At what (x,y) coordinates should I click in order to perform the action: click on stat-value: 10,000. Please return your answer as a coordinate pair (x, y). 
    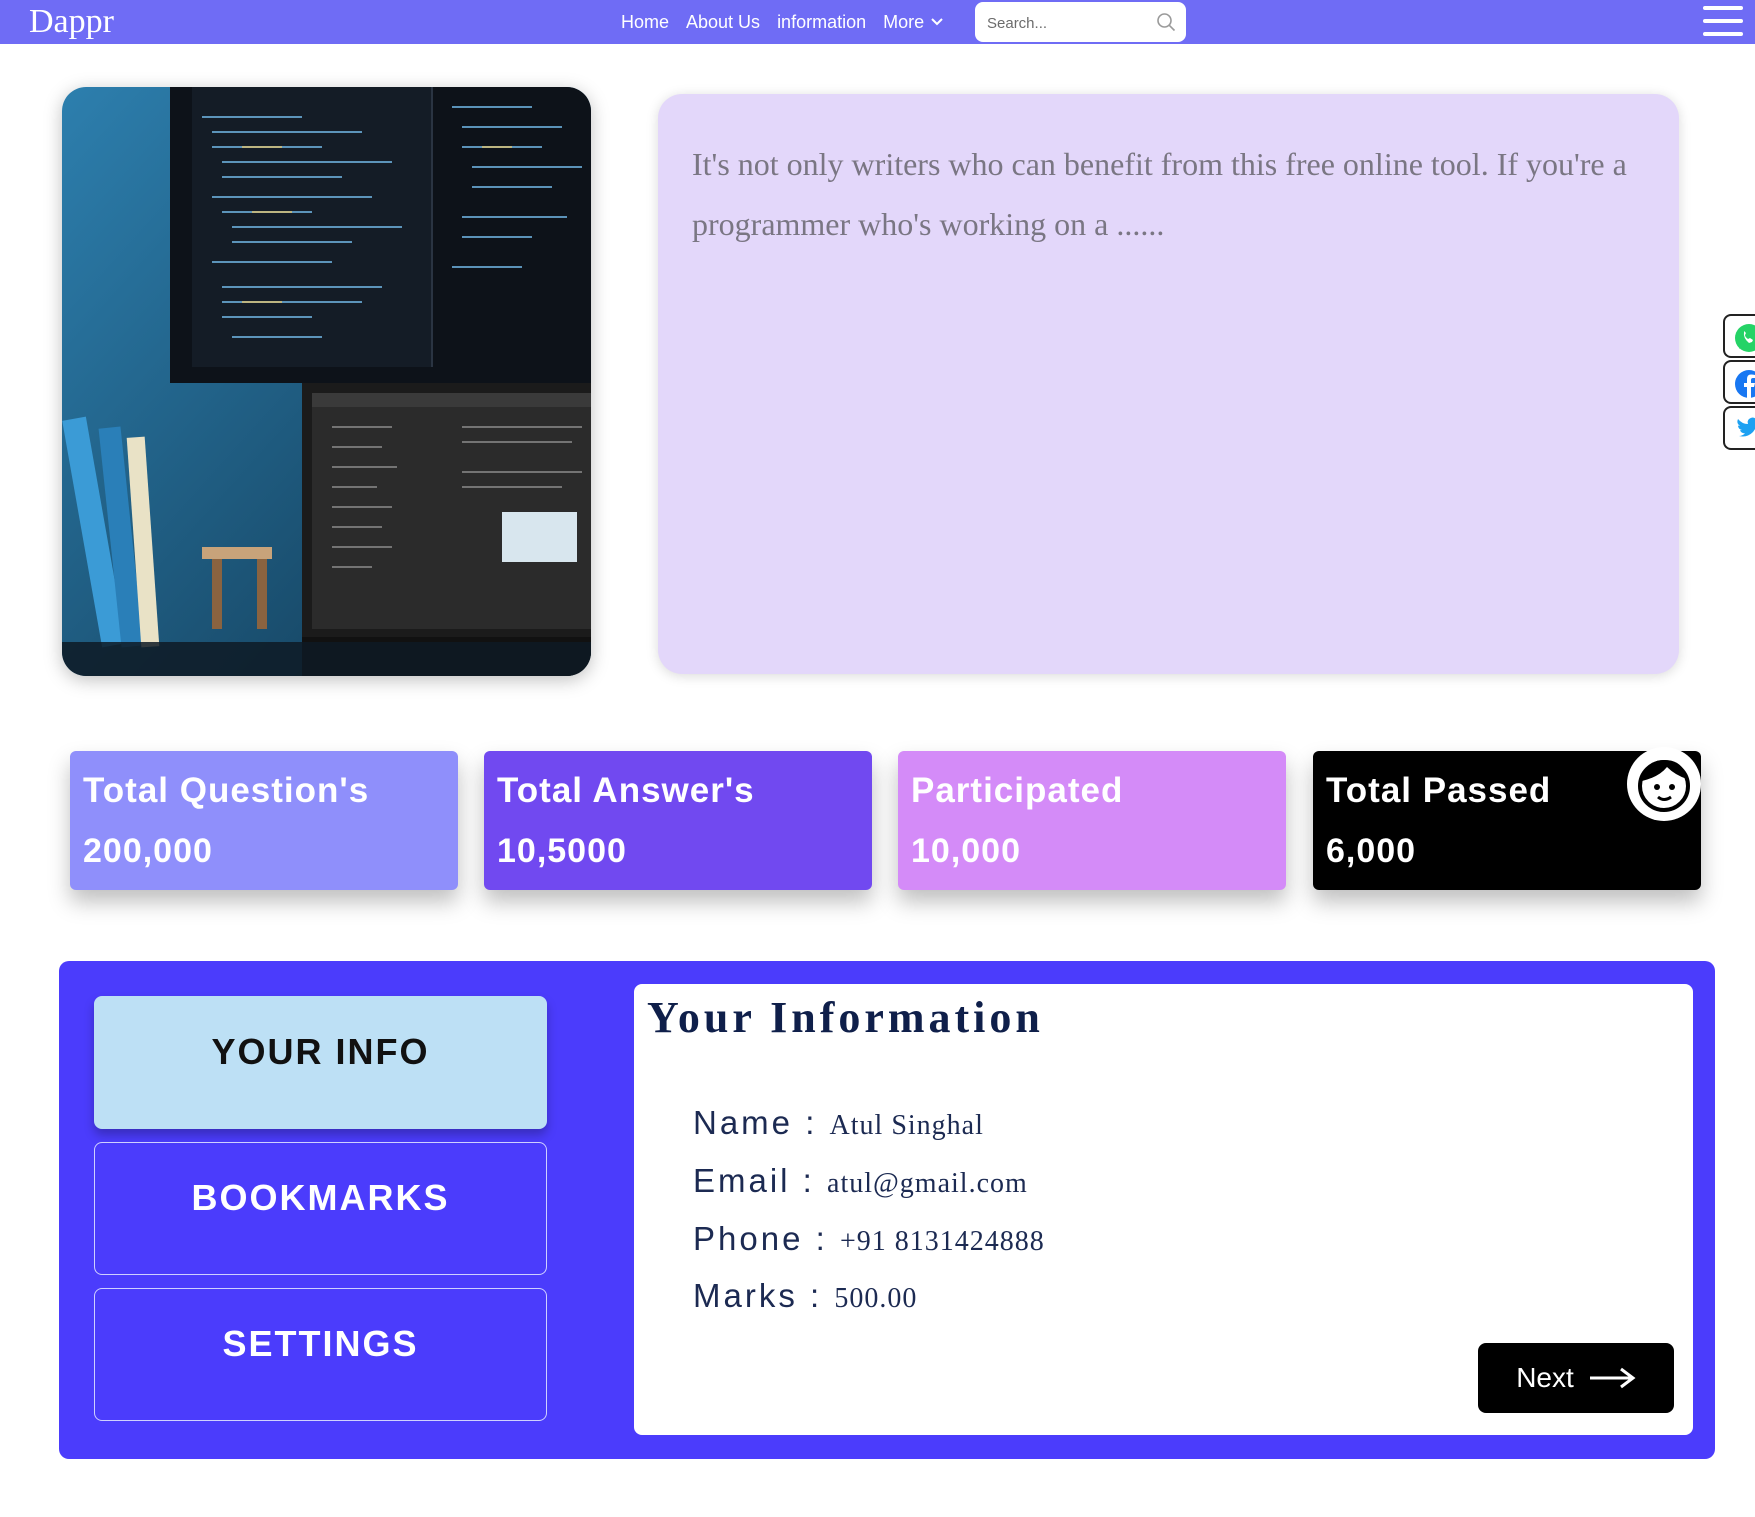
    Looking at the image, I should click on (966, 851).